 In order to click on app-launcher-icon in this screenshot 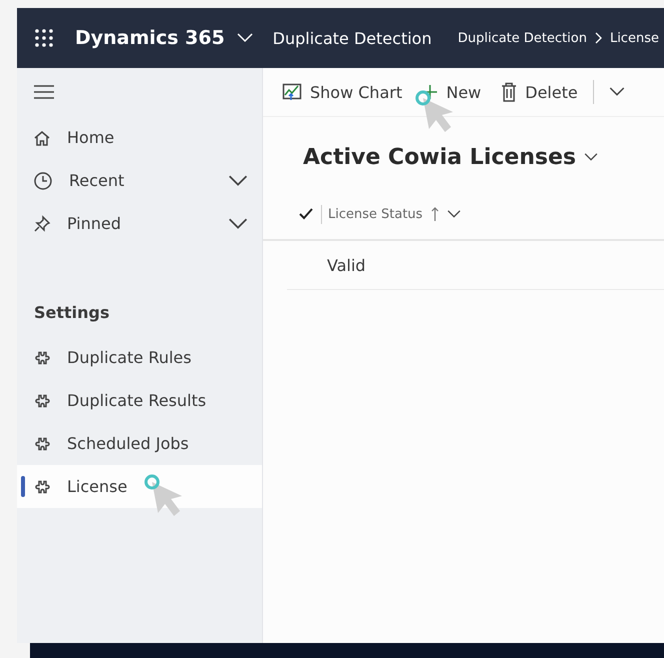, I will do `click(44, 38)`.